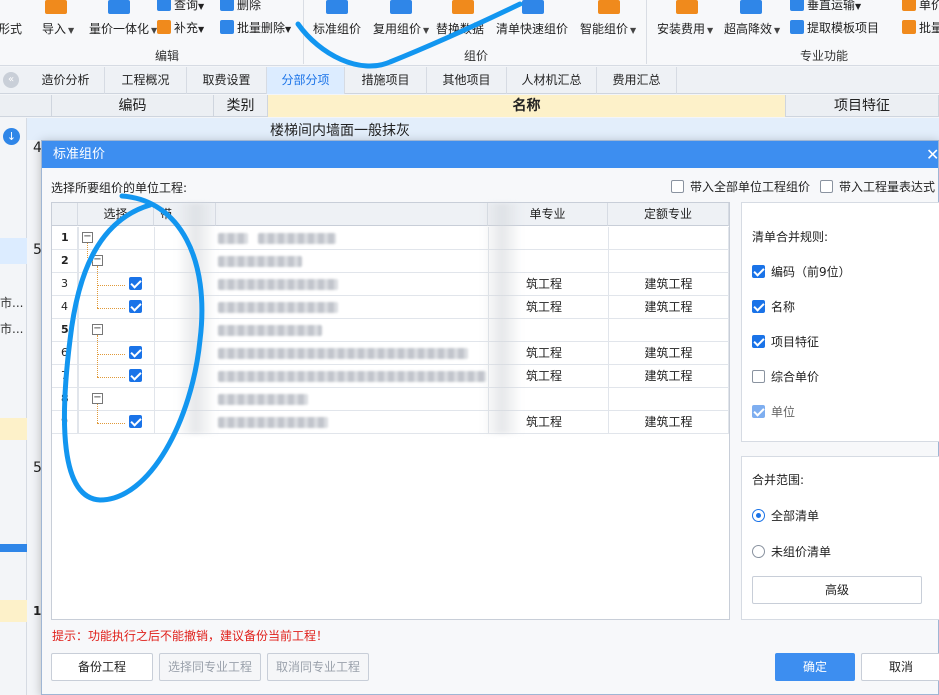 This screenshot has width=939, height=695. I want to click on rule-code: 编码（前9位）, so click(801, 271).